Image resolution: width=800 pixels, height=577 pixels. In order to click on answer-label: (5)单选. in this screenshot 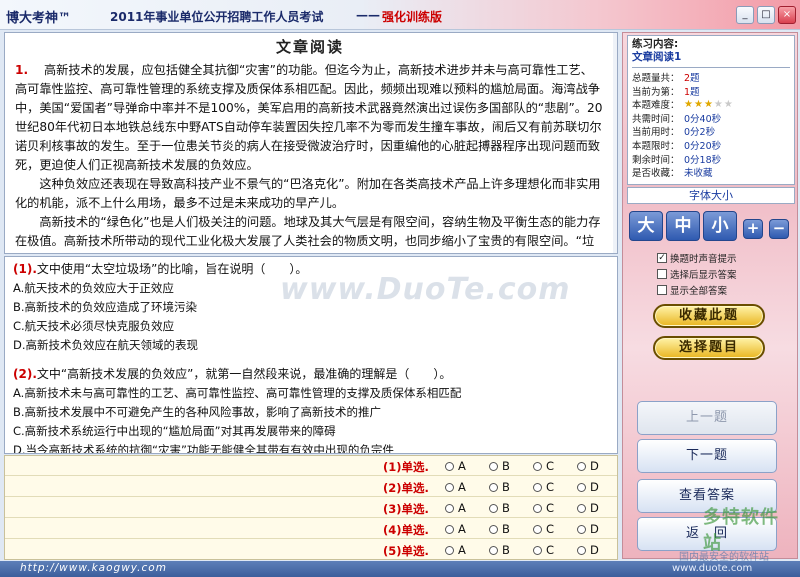, I will do `click(406, 551)`.